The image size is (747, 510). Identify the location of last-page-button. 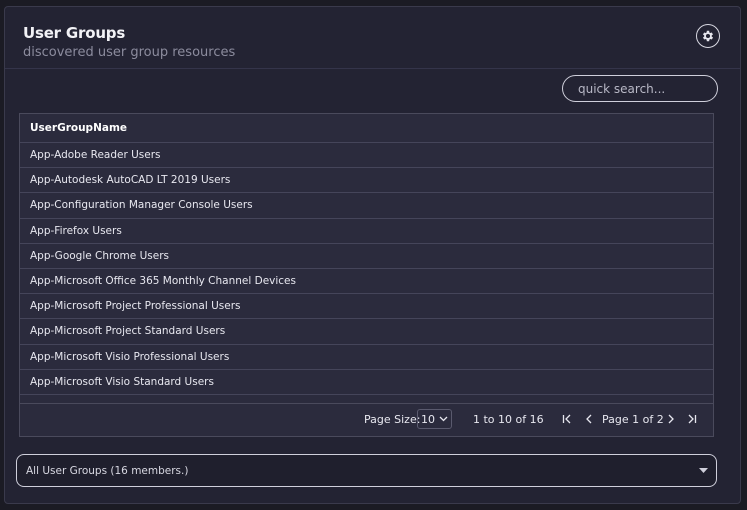
(692, 419).